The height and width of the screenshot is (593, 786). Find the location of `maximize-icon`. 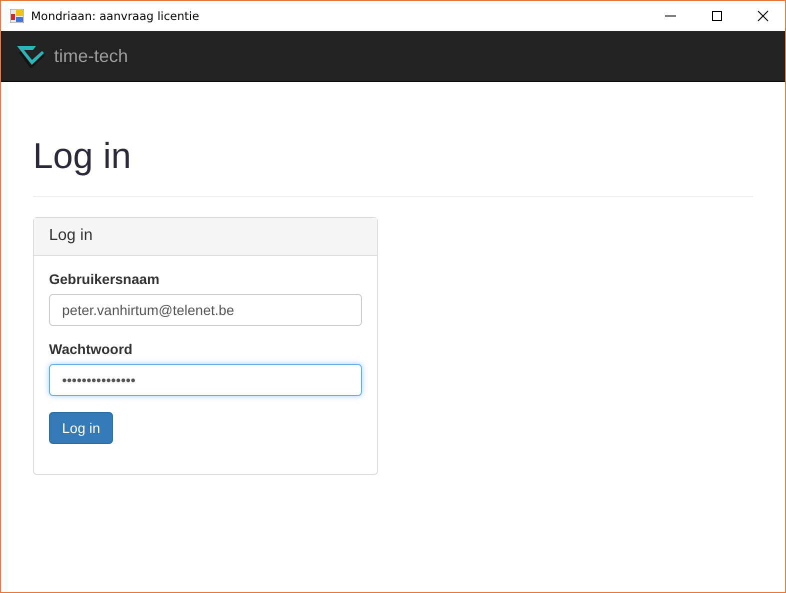

maximize-icon is located at coordinates (717, 16).